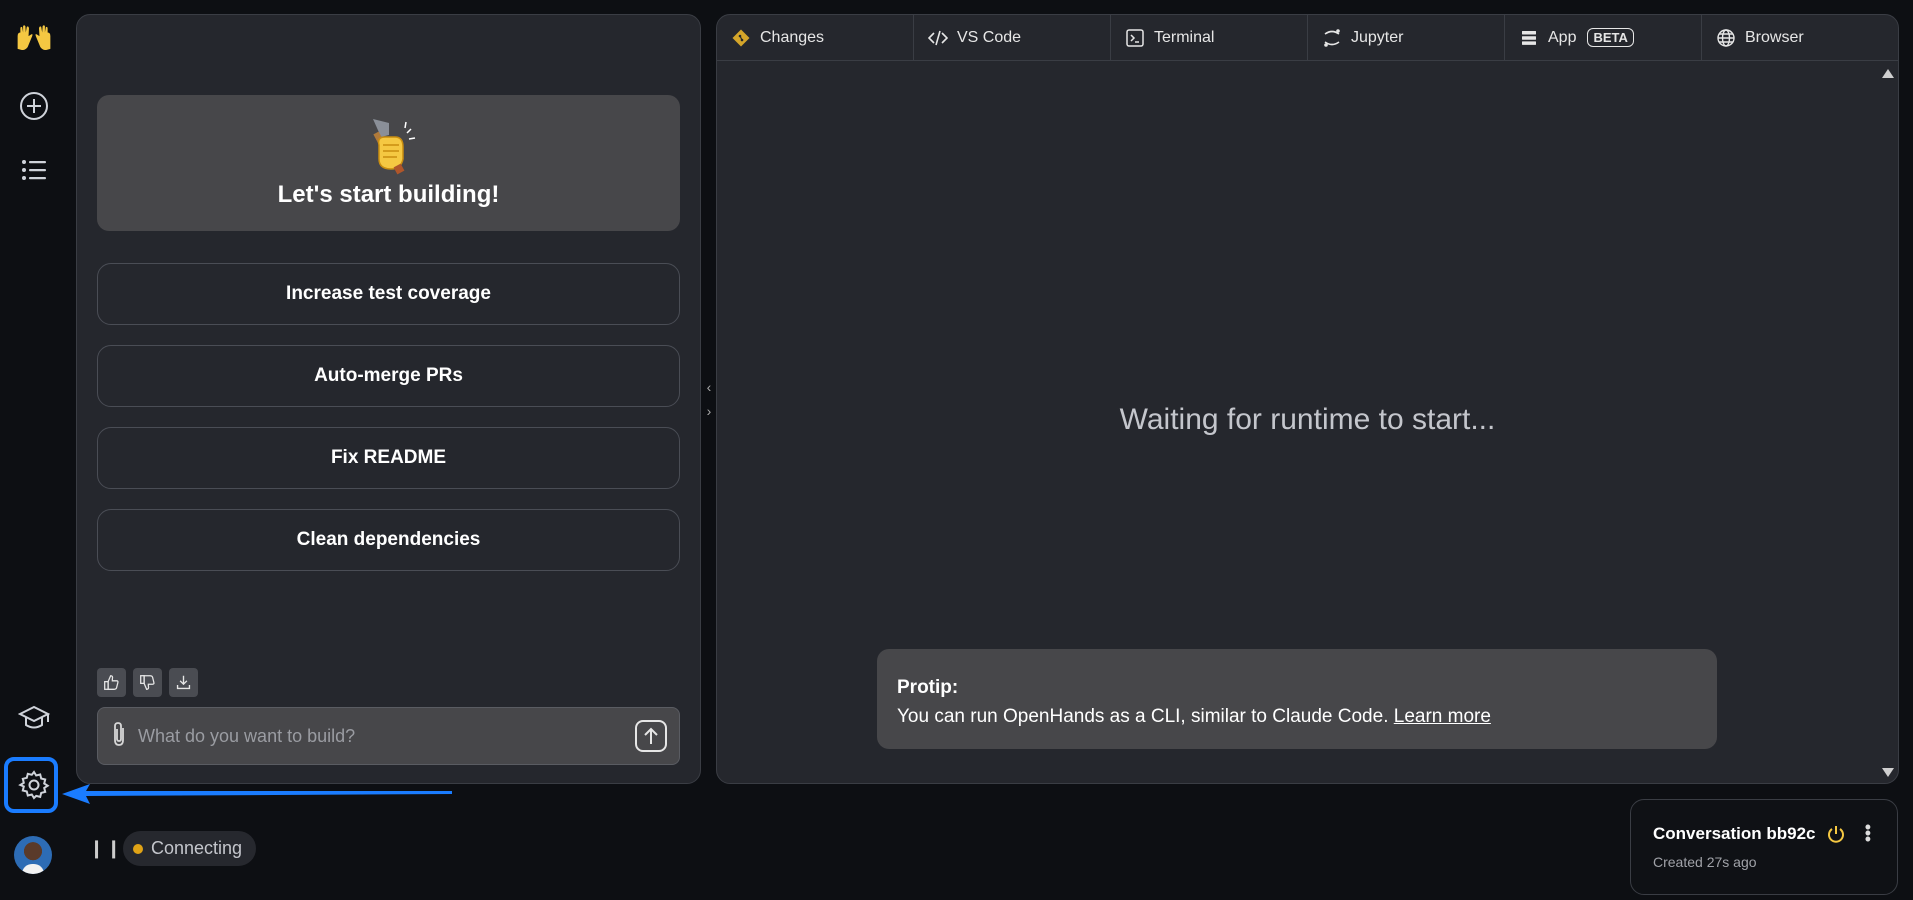 This screenshot has height=900, width=1913. Describe the element at coordinates (1442, 716) in the screenshot. I see `learn-more-link: Learn more` at that location.